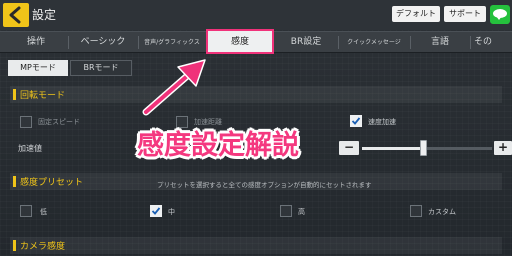 The image size is (512, 256). I want to click on preset-hint-text: プリセットを選択すると全ての感度オプションが自動的にセットされます, so click(264, 185).